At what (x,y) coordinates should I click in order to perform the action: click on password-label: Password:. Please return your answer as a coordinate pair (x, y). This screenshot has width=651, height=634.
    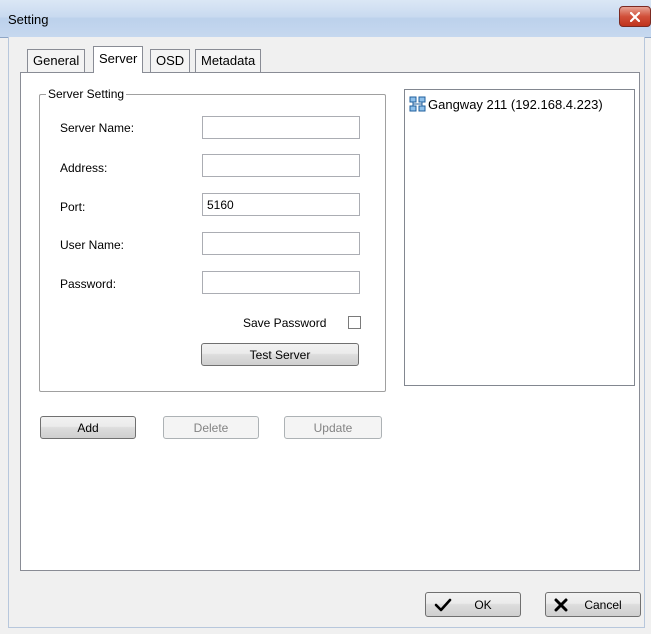
    Looking at the image, I should click on (88, 284).